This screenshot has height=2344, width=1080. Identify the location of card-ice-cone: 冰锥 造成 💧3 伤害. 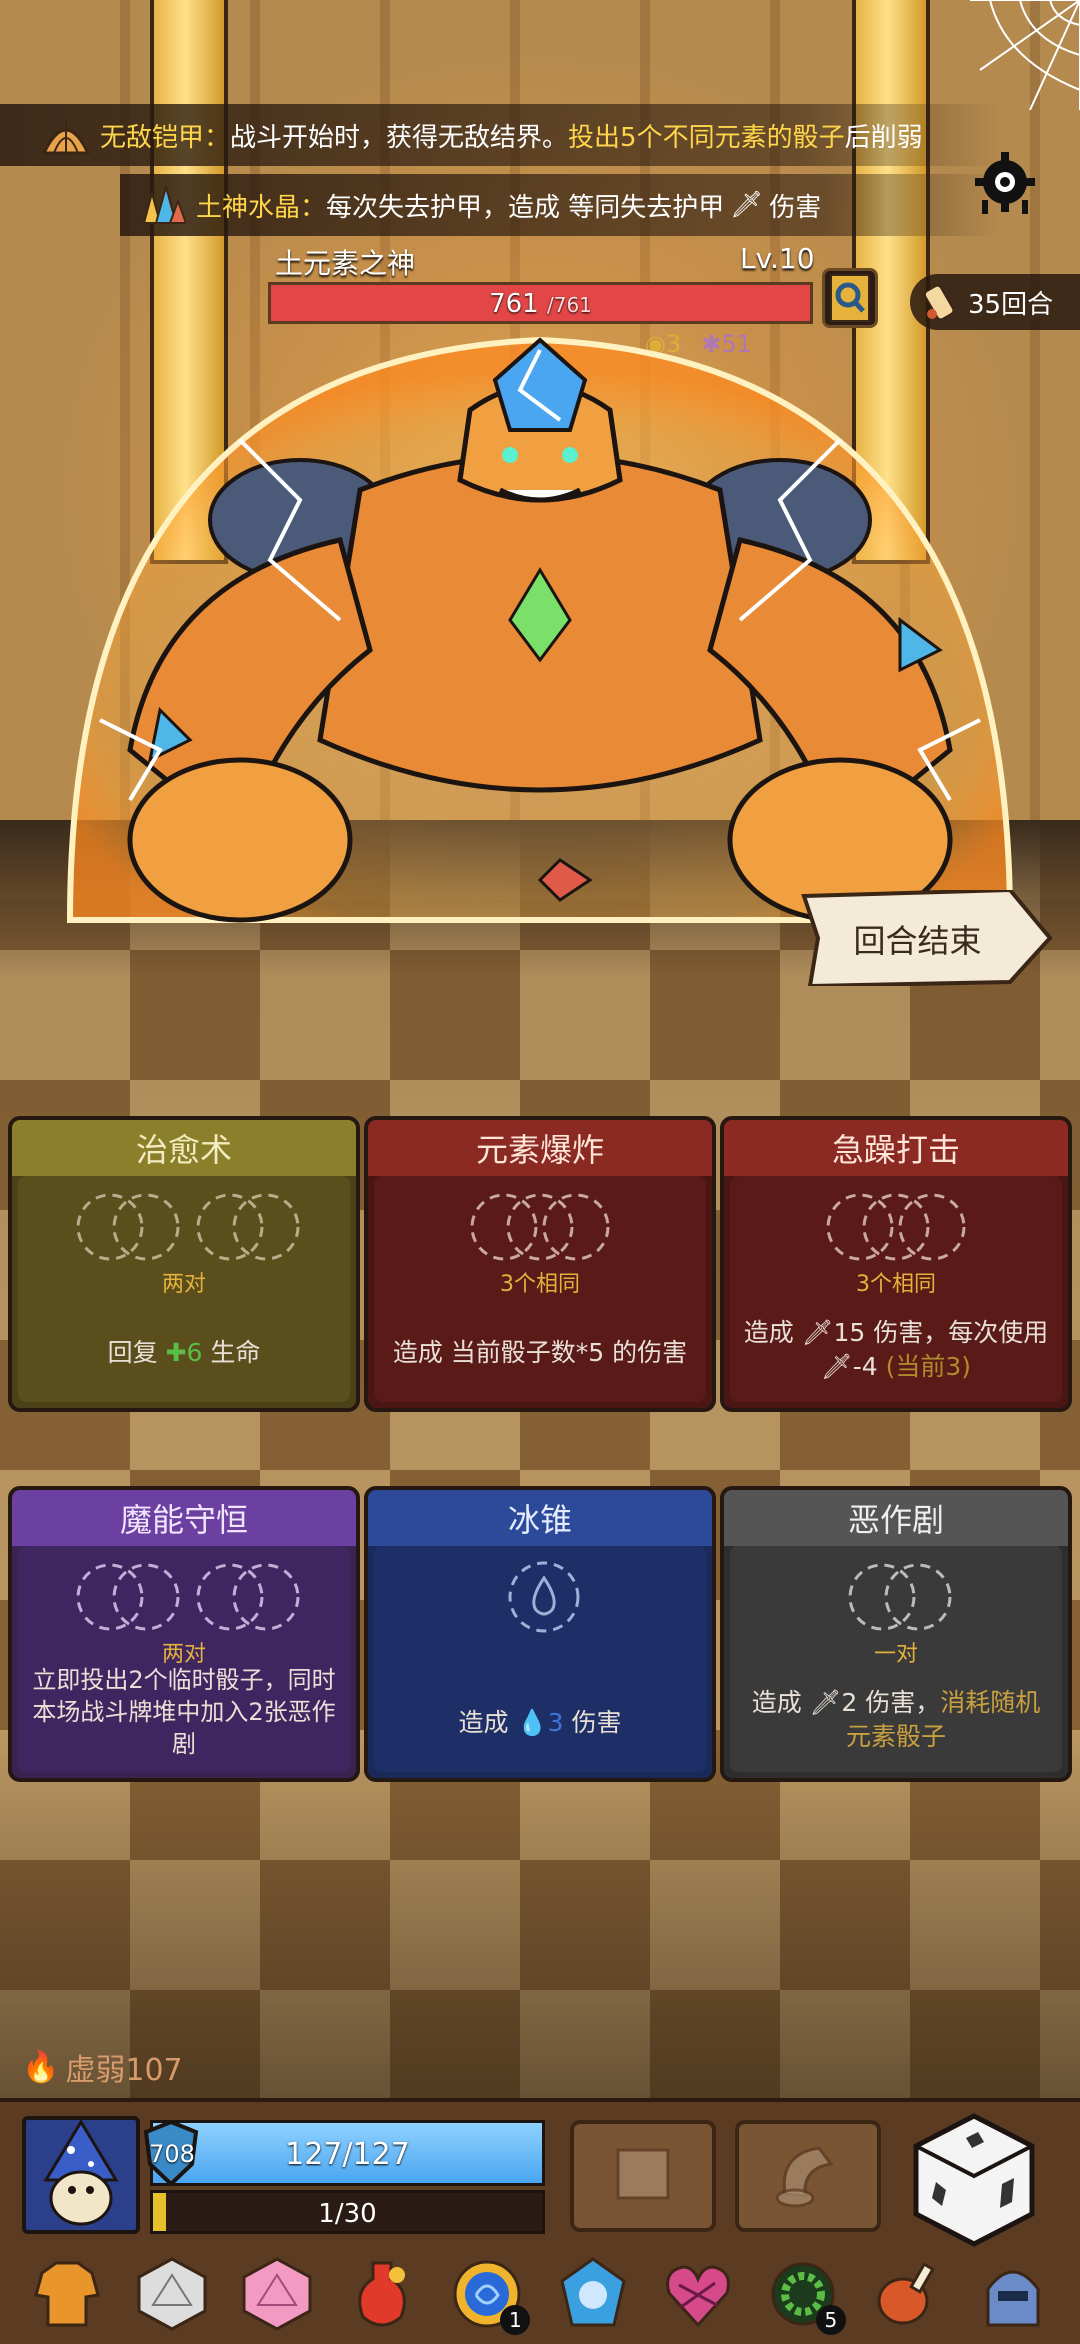
(540, 1634).